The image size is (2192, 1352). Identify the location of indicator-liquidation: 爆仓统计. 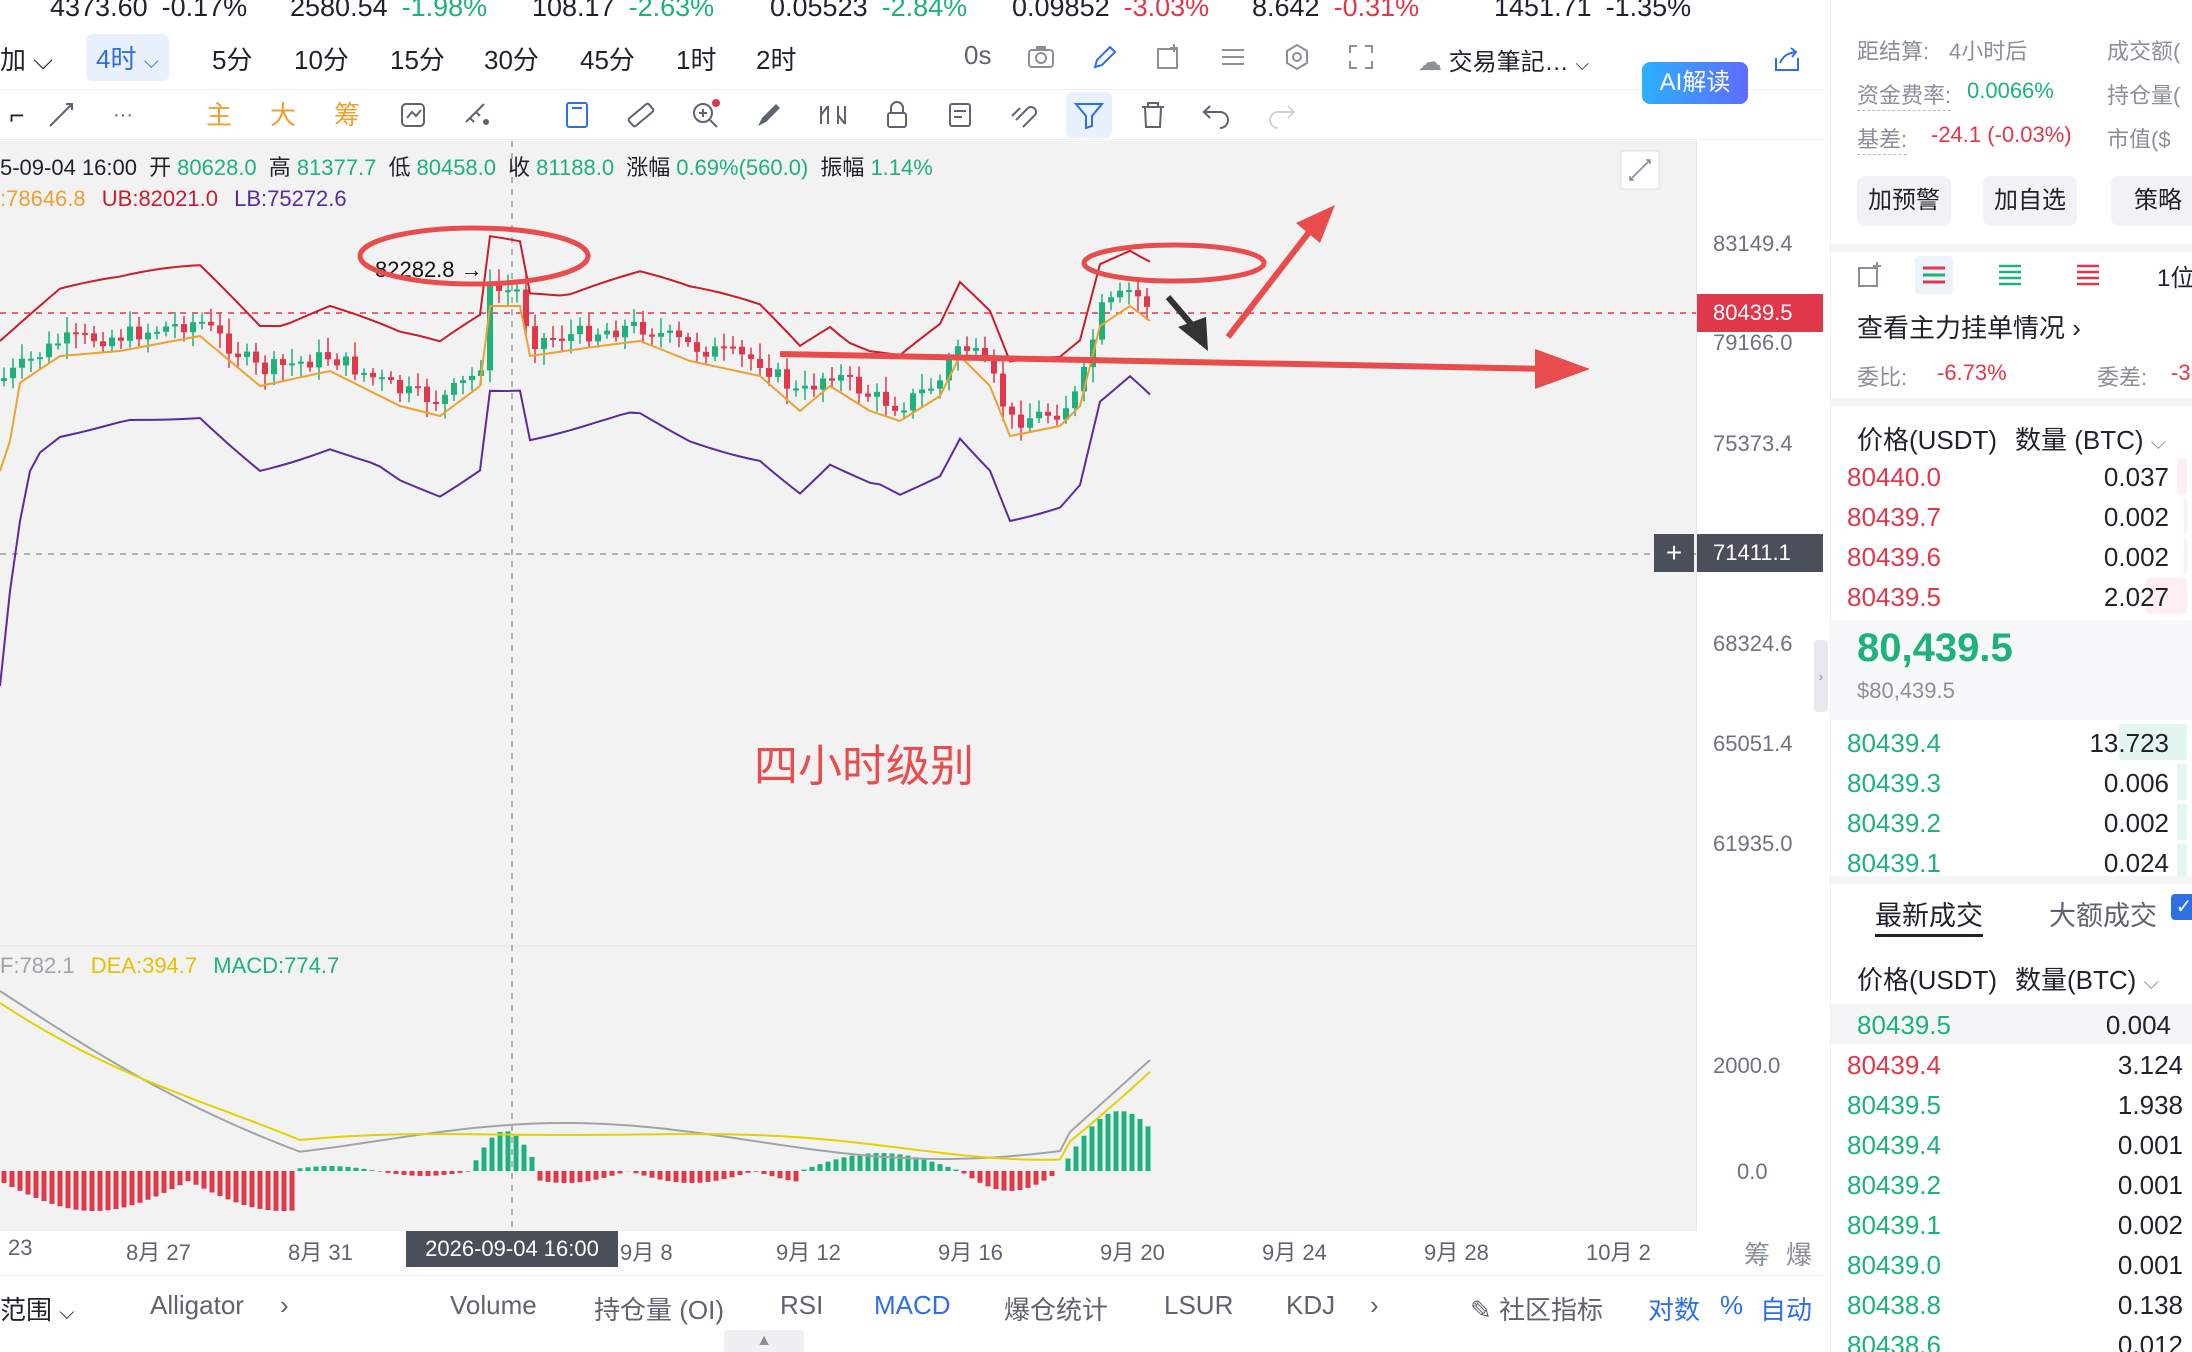
(1056, 1308).